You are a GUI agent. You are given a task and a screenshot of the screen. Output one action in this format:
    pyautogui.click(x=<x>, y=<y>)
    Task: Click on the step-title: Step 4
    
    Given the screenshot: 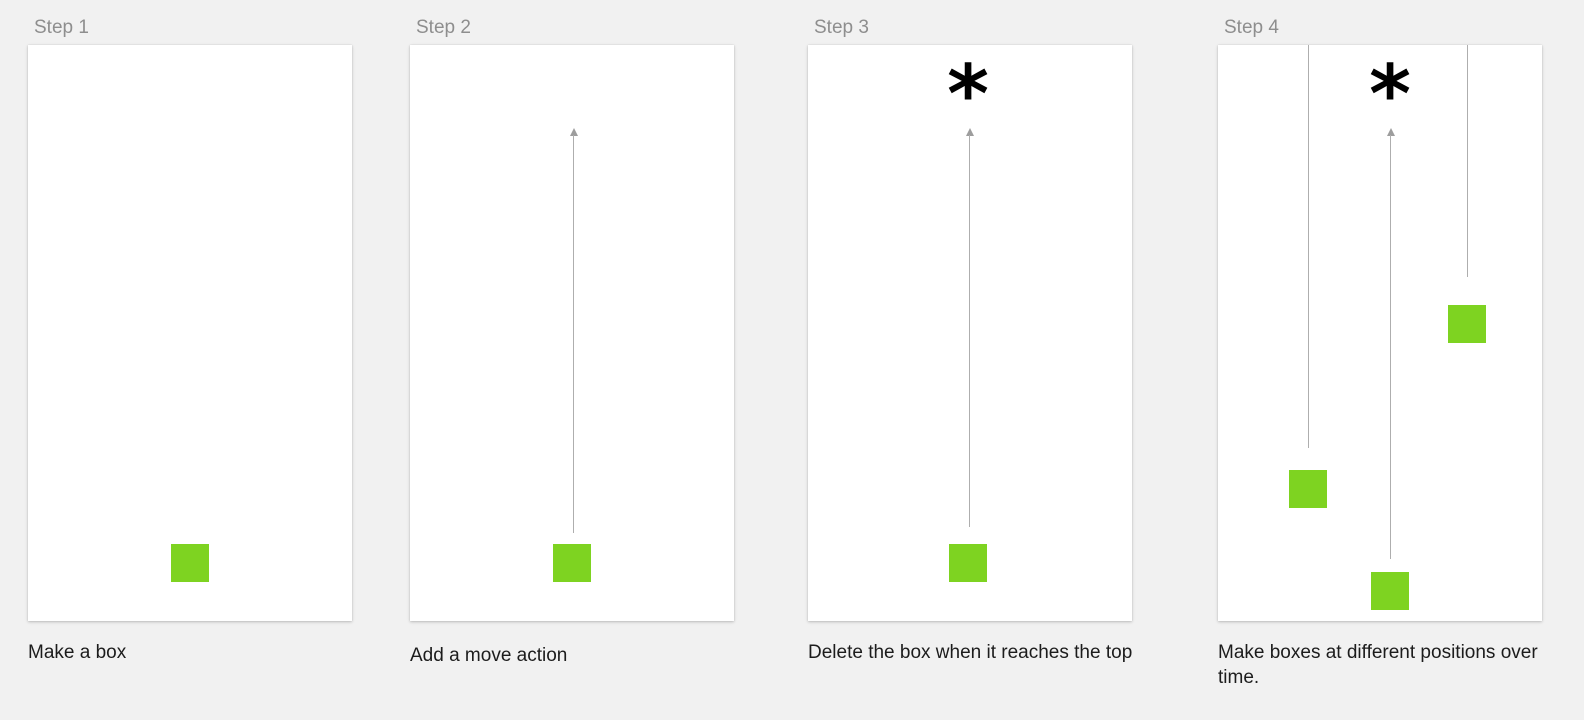 What is the action you would take?
    pyautogui.click(x=1251, y=27)
    